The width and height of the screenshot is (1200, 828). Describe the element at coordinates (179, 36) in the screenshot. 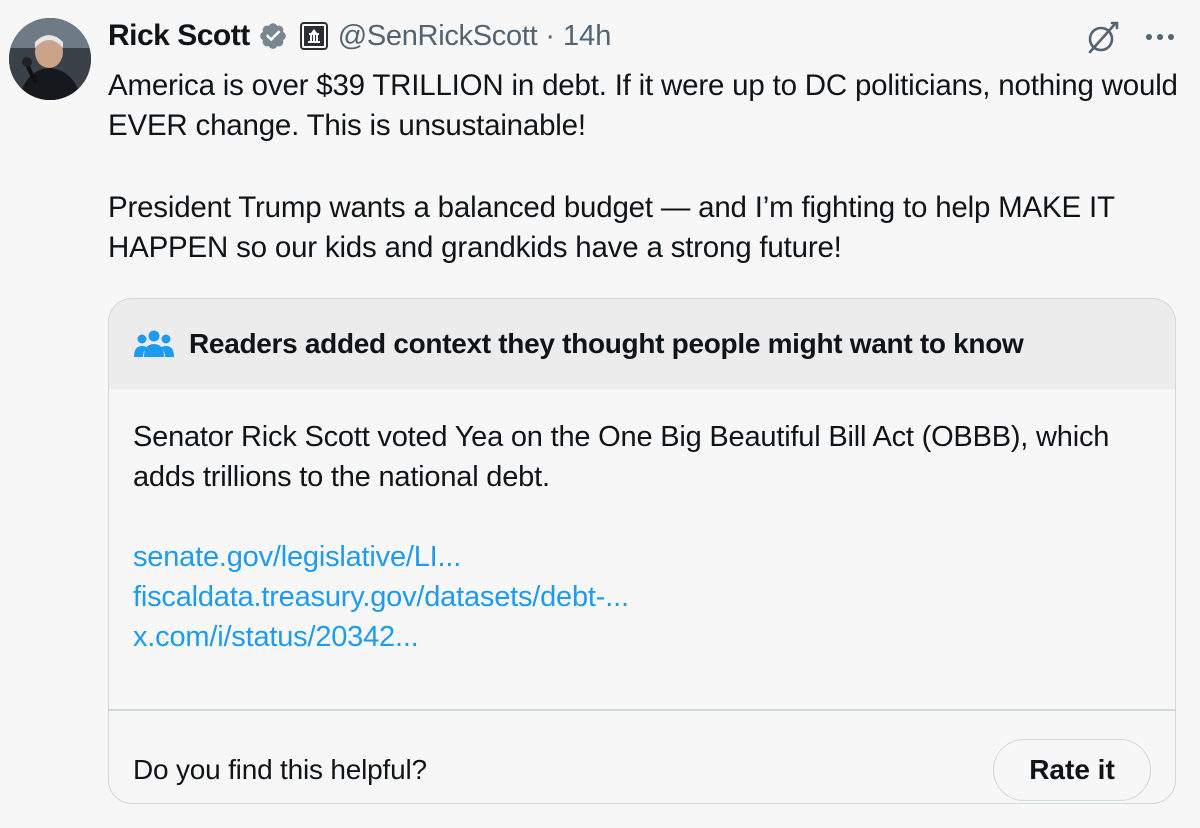

I see `author-name: Rick Scott` at that location.